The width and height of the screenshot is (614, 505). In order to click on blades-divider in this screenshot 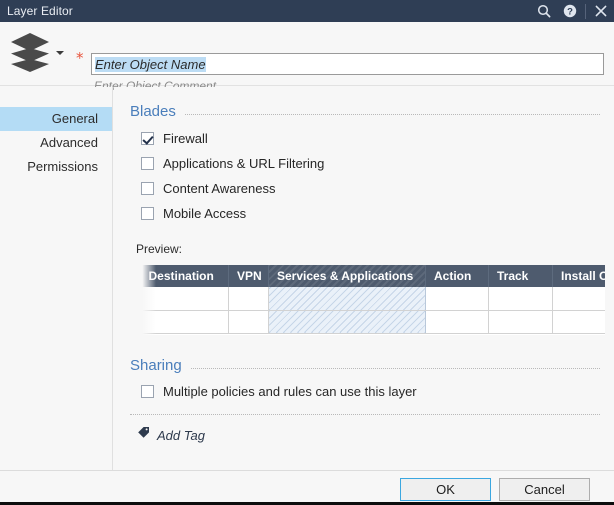, I will do `click(392, 114)`.